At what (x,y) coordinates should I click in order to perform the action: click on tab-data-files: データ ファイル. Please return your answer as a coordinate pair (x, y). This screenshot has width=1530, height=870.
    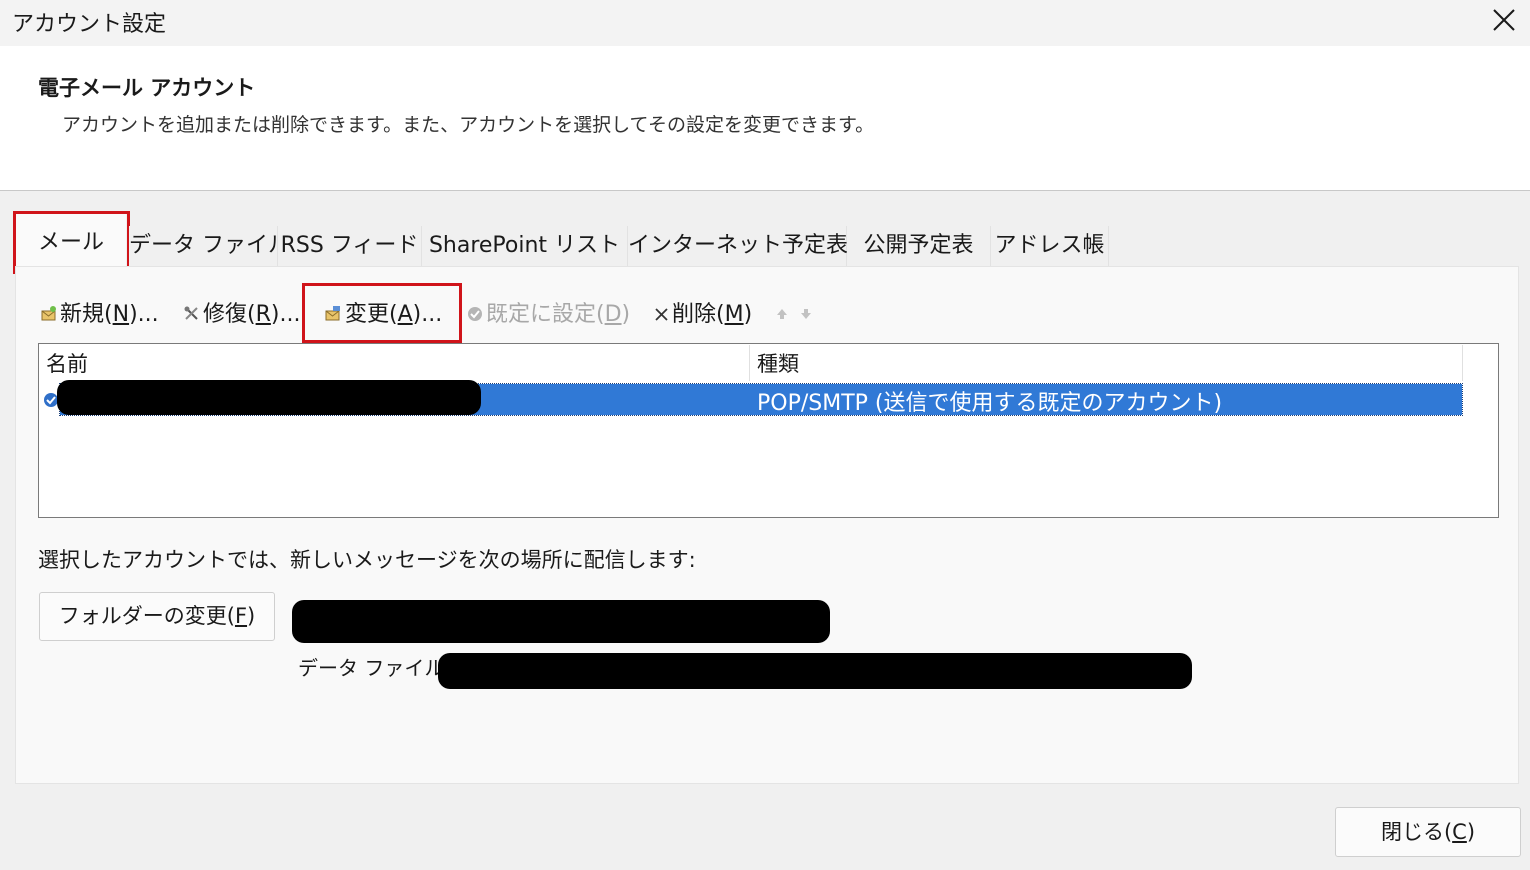
    Looking at the image, I should click on (209, 246).